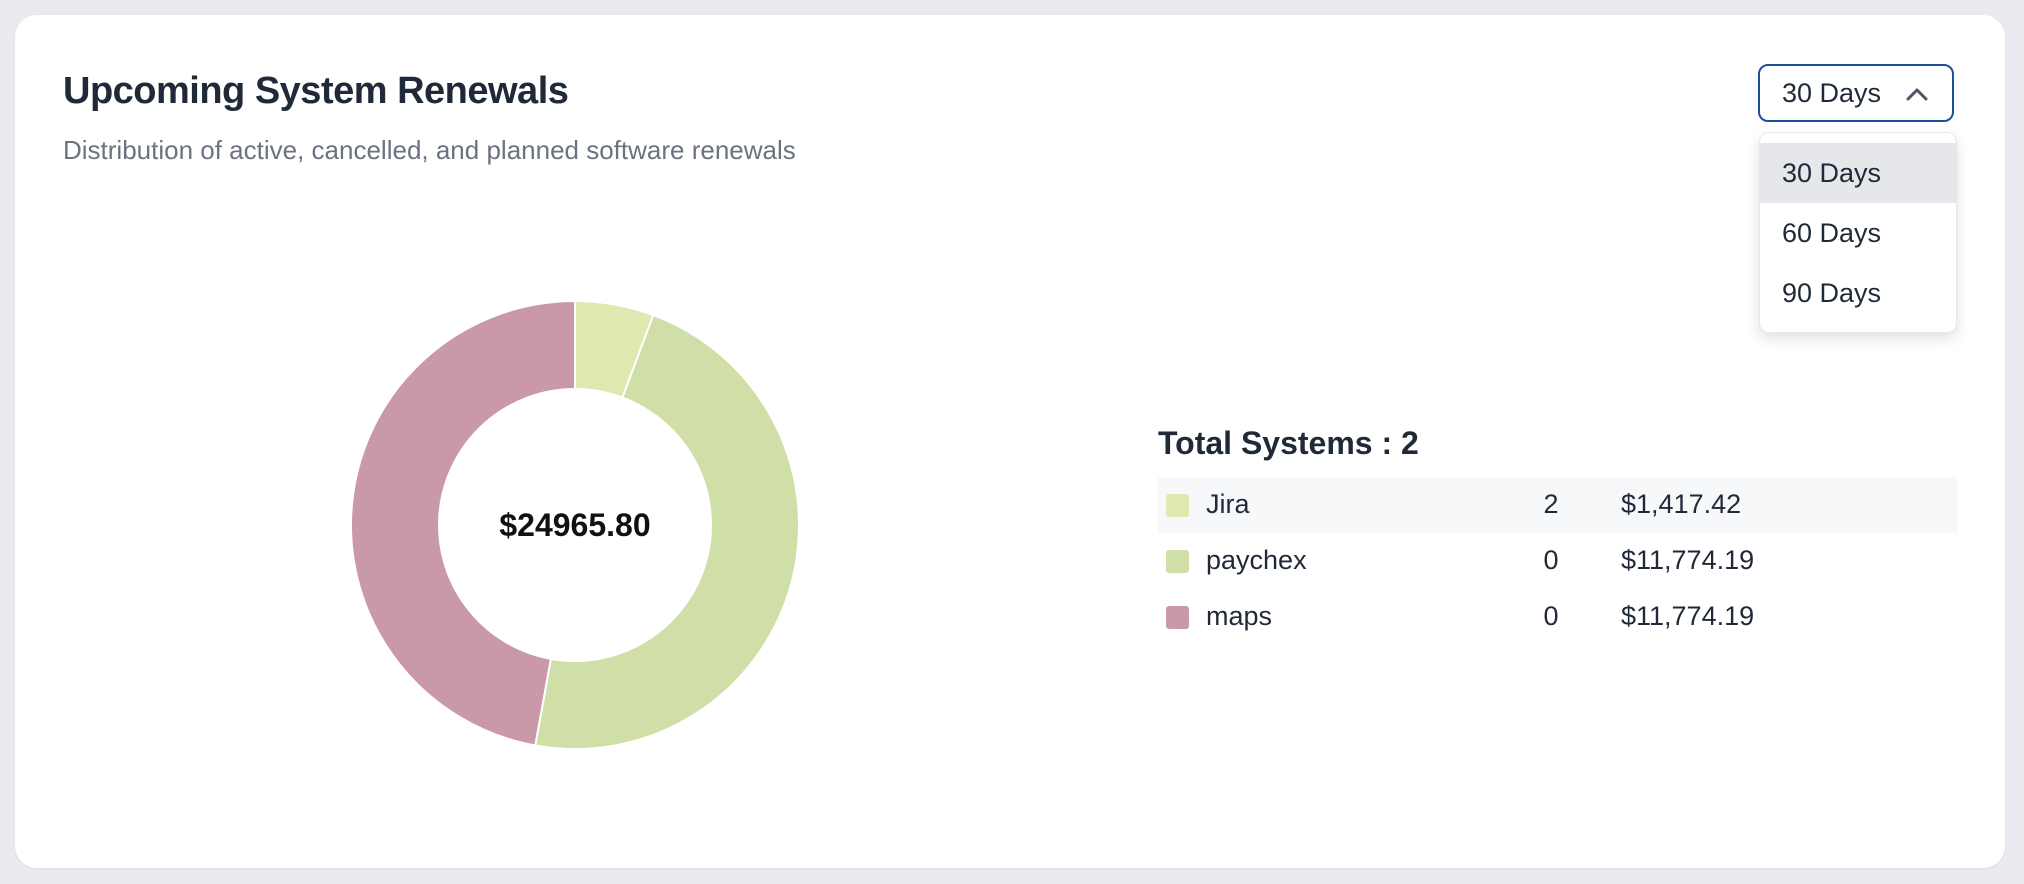 The width and height of the screenshot is (2024, 884). I want to click on legend-count: 2, so click(1551, 504).